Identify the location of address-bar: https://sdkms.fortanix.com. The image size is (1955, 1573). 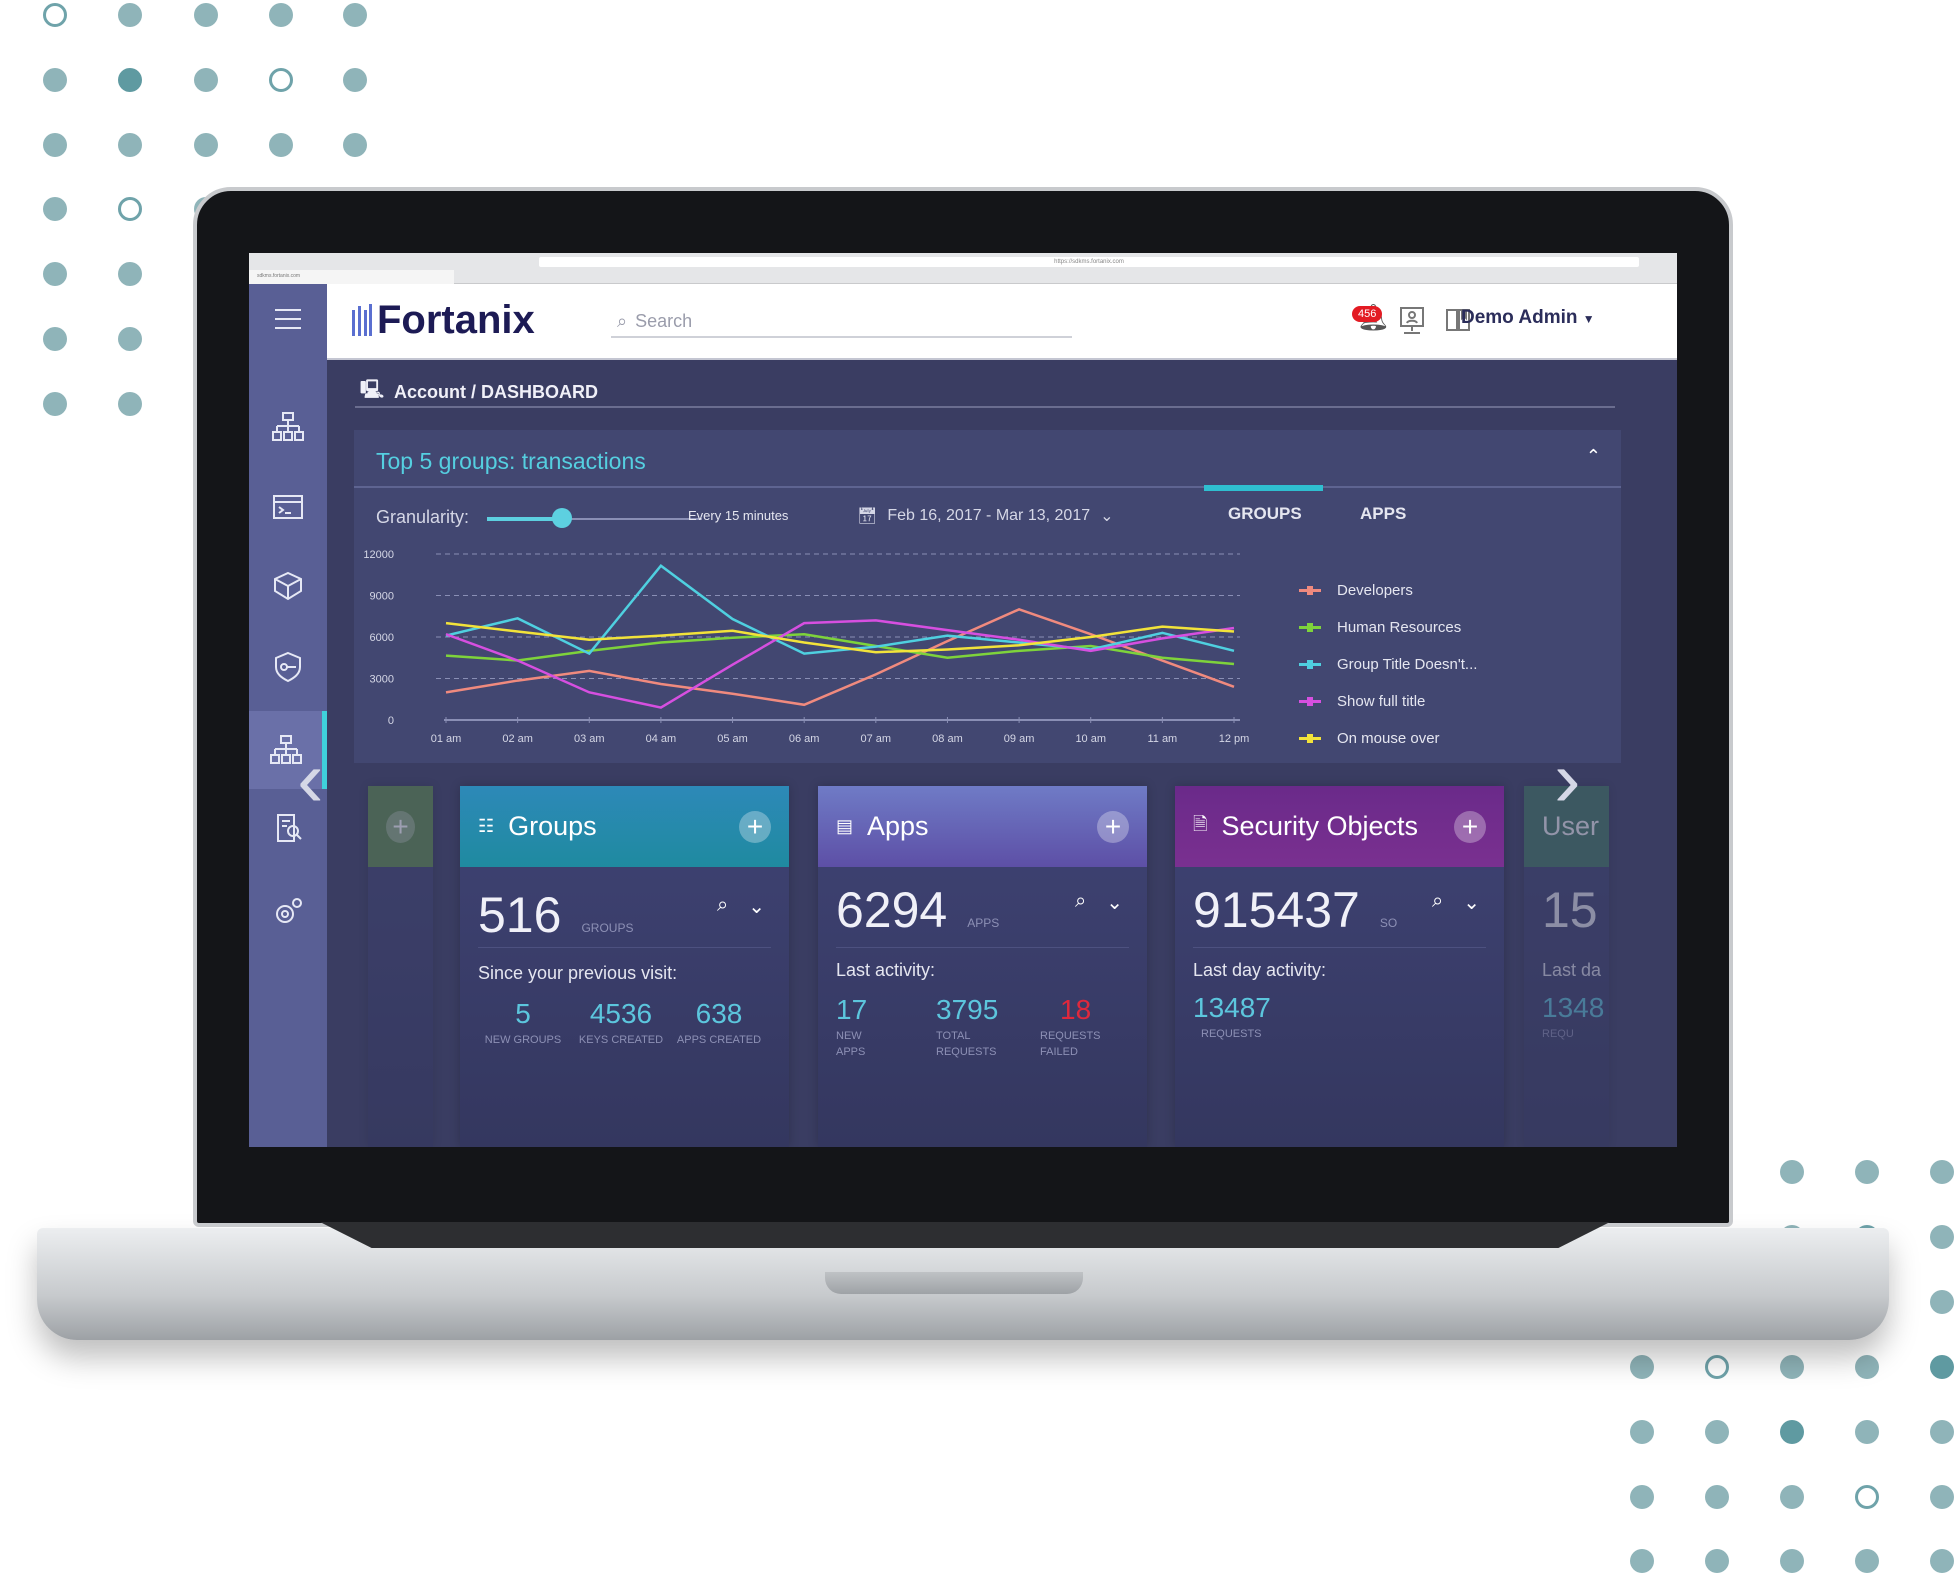
(1089, 262).